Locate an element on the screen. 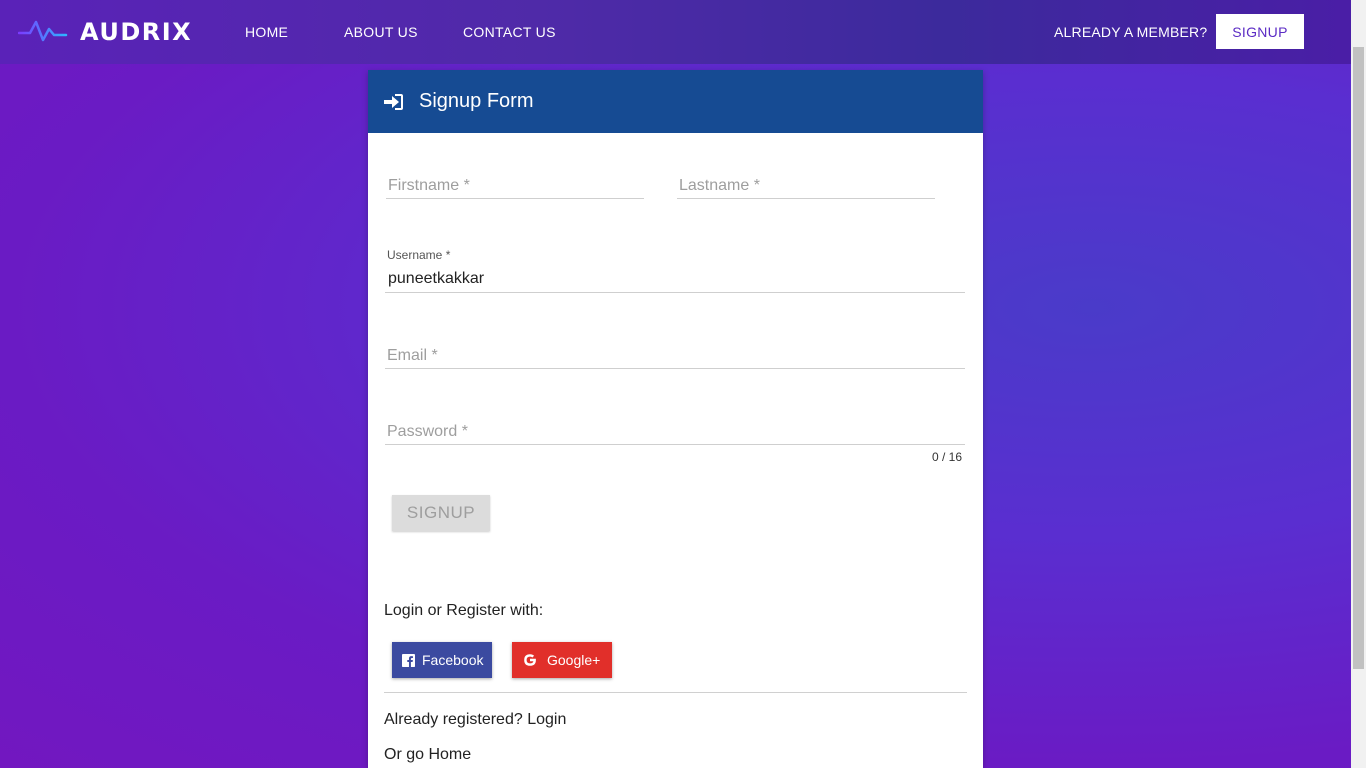 This screenshot has height=768, width=1366. scrollbar-thumb is located at coordinates (1358, 358).